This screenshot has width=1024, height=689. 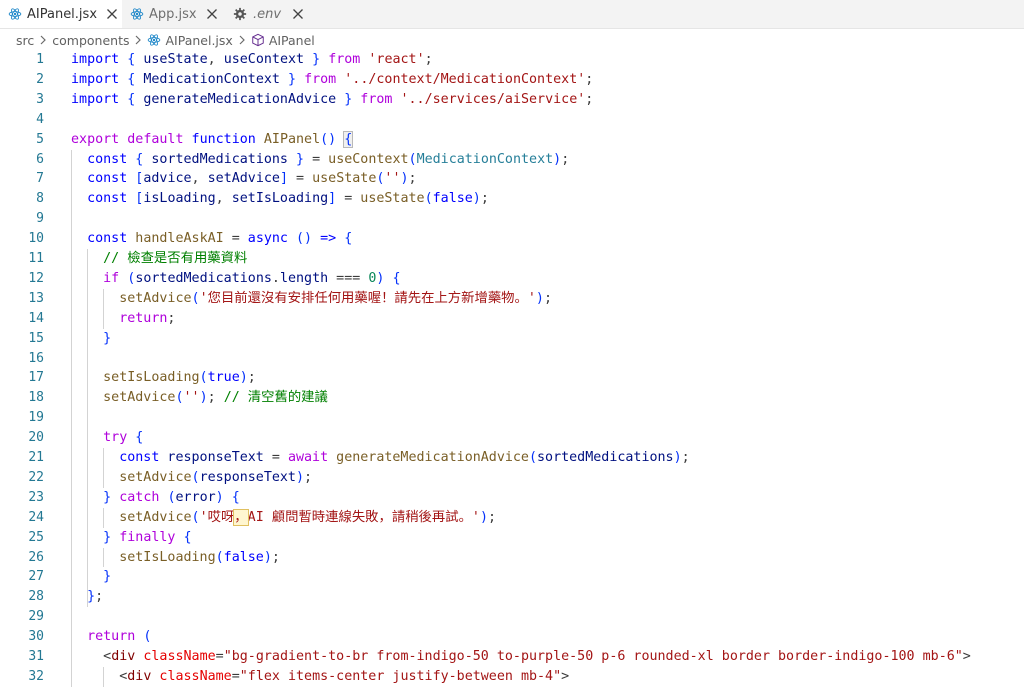 I want to click on line-number: 27, so click(x=36, y=577).